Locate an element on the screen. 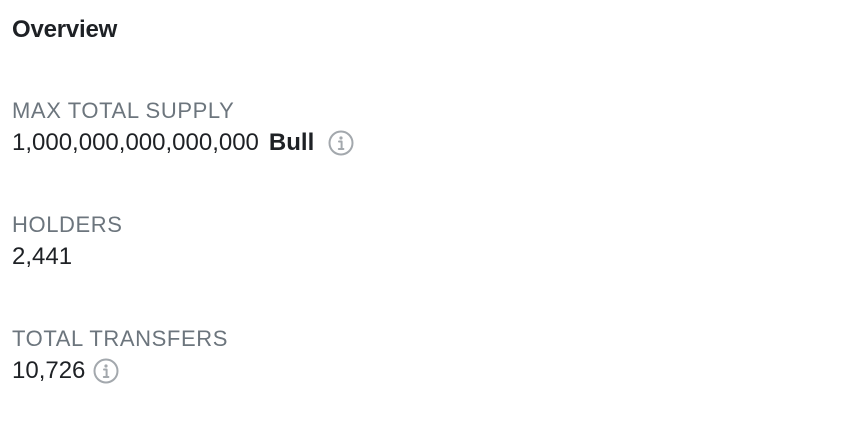 Image resolution: width=860 pixels, height=430 pixels. section-title: Overview is located at coordinates (65, 29).